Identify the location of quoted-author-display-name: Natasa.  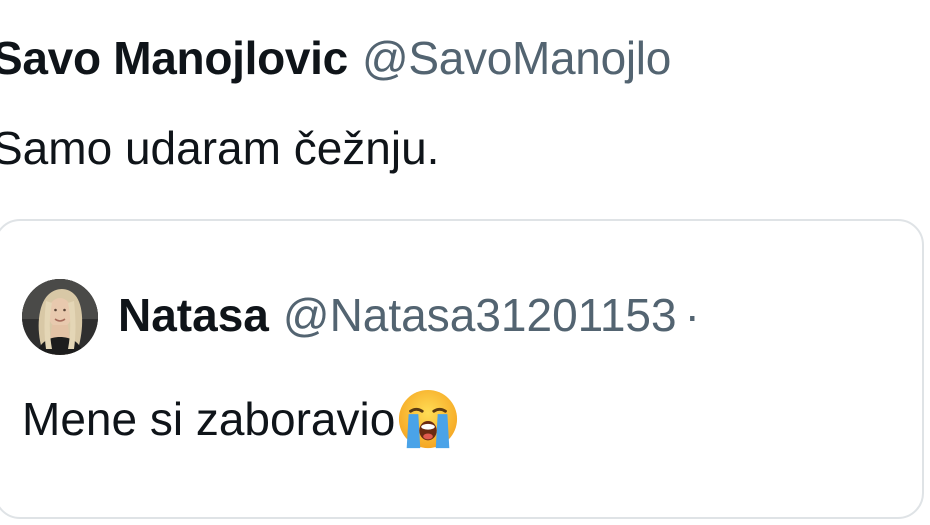
(193, 315).